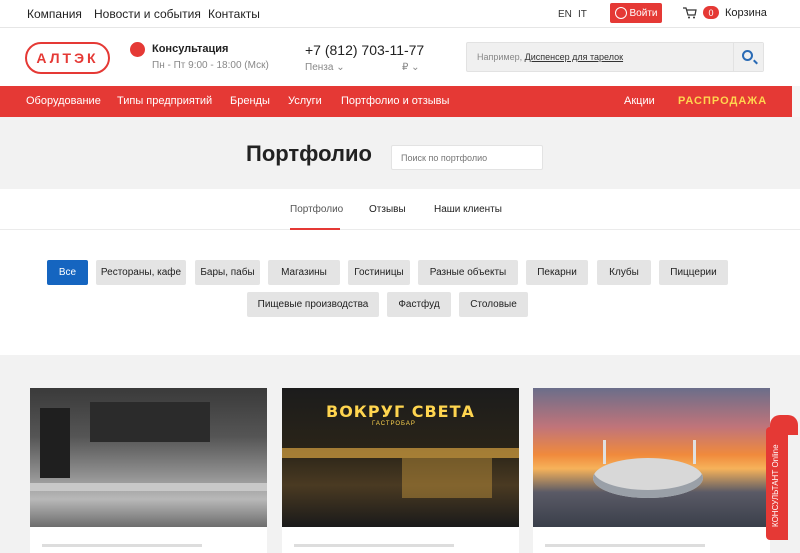 Image resolution: width=800 pixels, height=553 pixels. I want to click on card-image-stadium, so click(651, 457).